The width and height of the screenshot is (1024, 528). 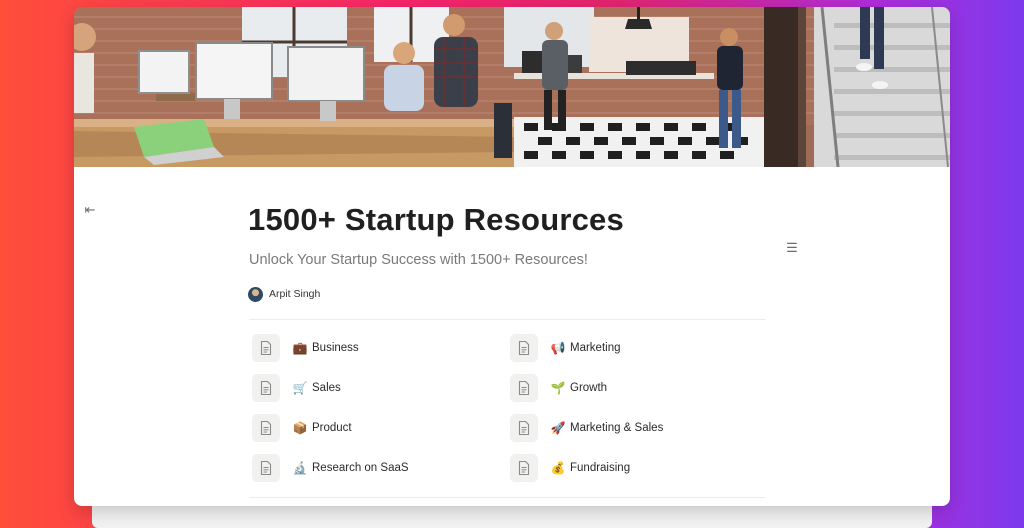 I want to click on link-sales: 🛒 Sales, so click(x=381, y=388).